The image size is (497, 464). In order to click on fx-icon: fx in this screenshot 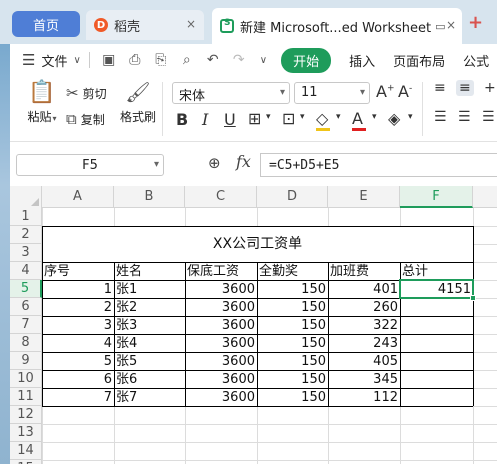, I will do `click(243, 161)`.